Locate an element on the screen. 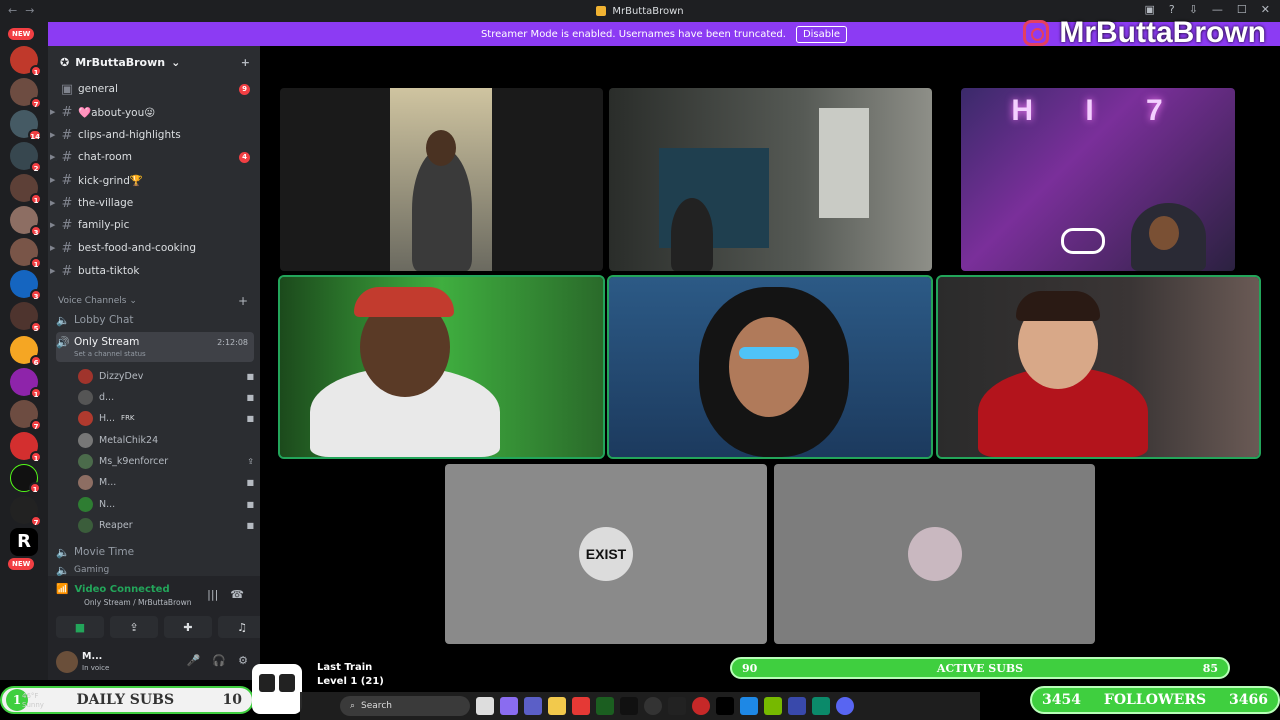 The height and width of the screenshot is (720, 1280). channel-about-you: ▶ # 🩷about-you😜 is located at coordinates (153, 112).